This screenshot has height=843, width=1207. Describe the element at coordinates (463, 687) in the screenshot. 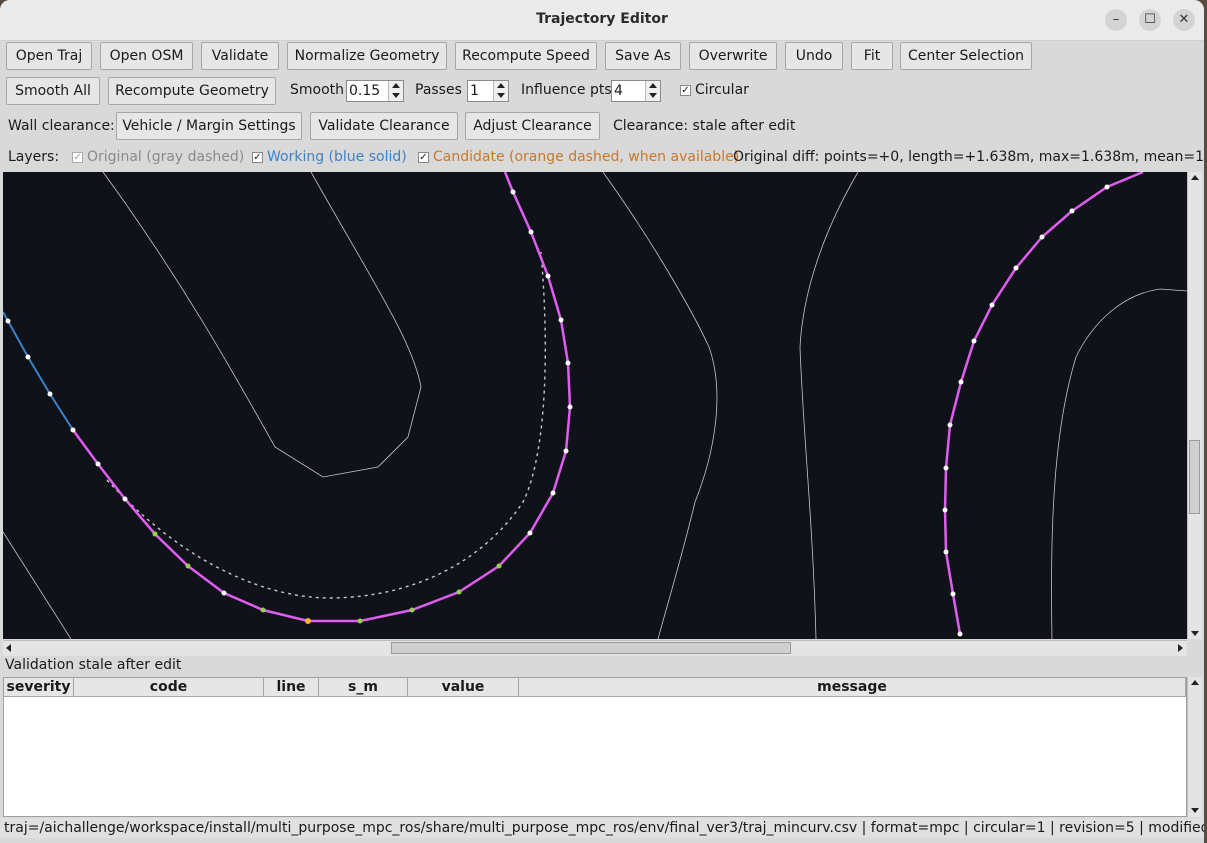

I see `column-value: value` at that location.